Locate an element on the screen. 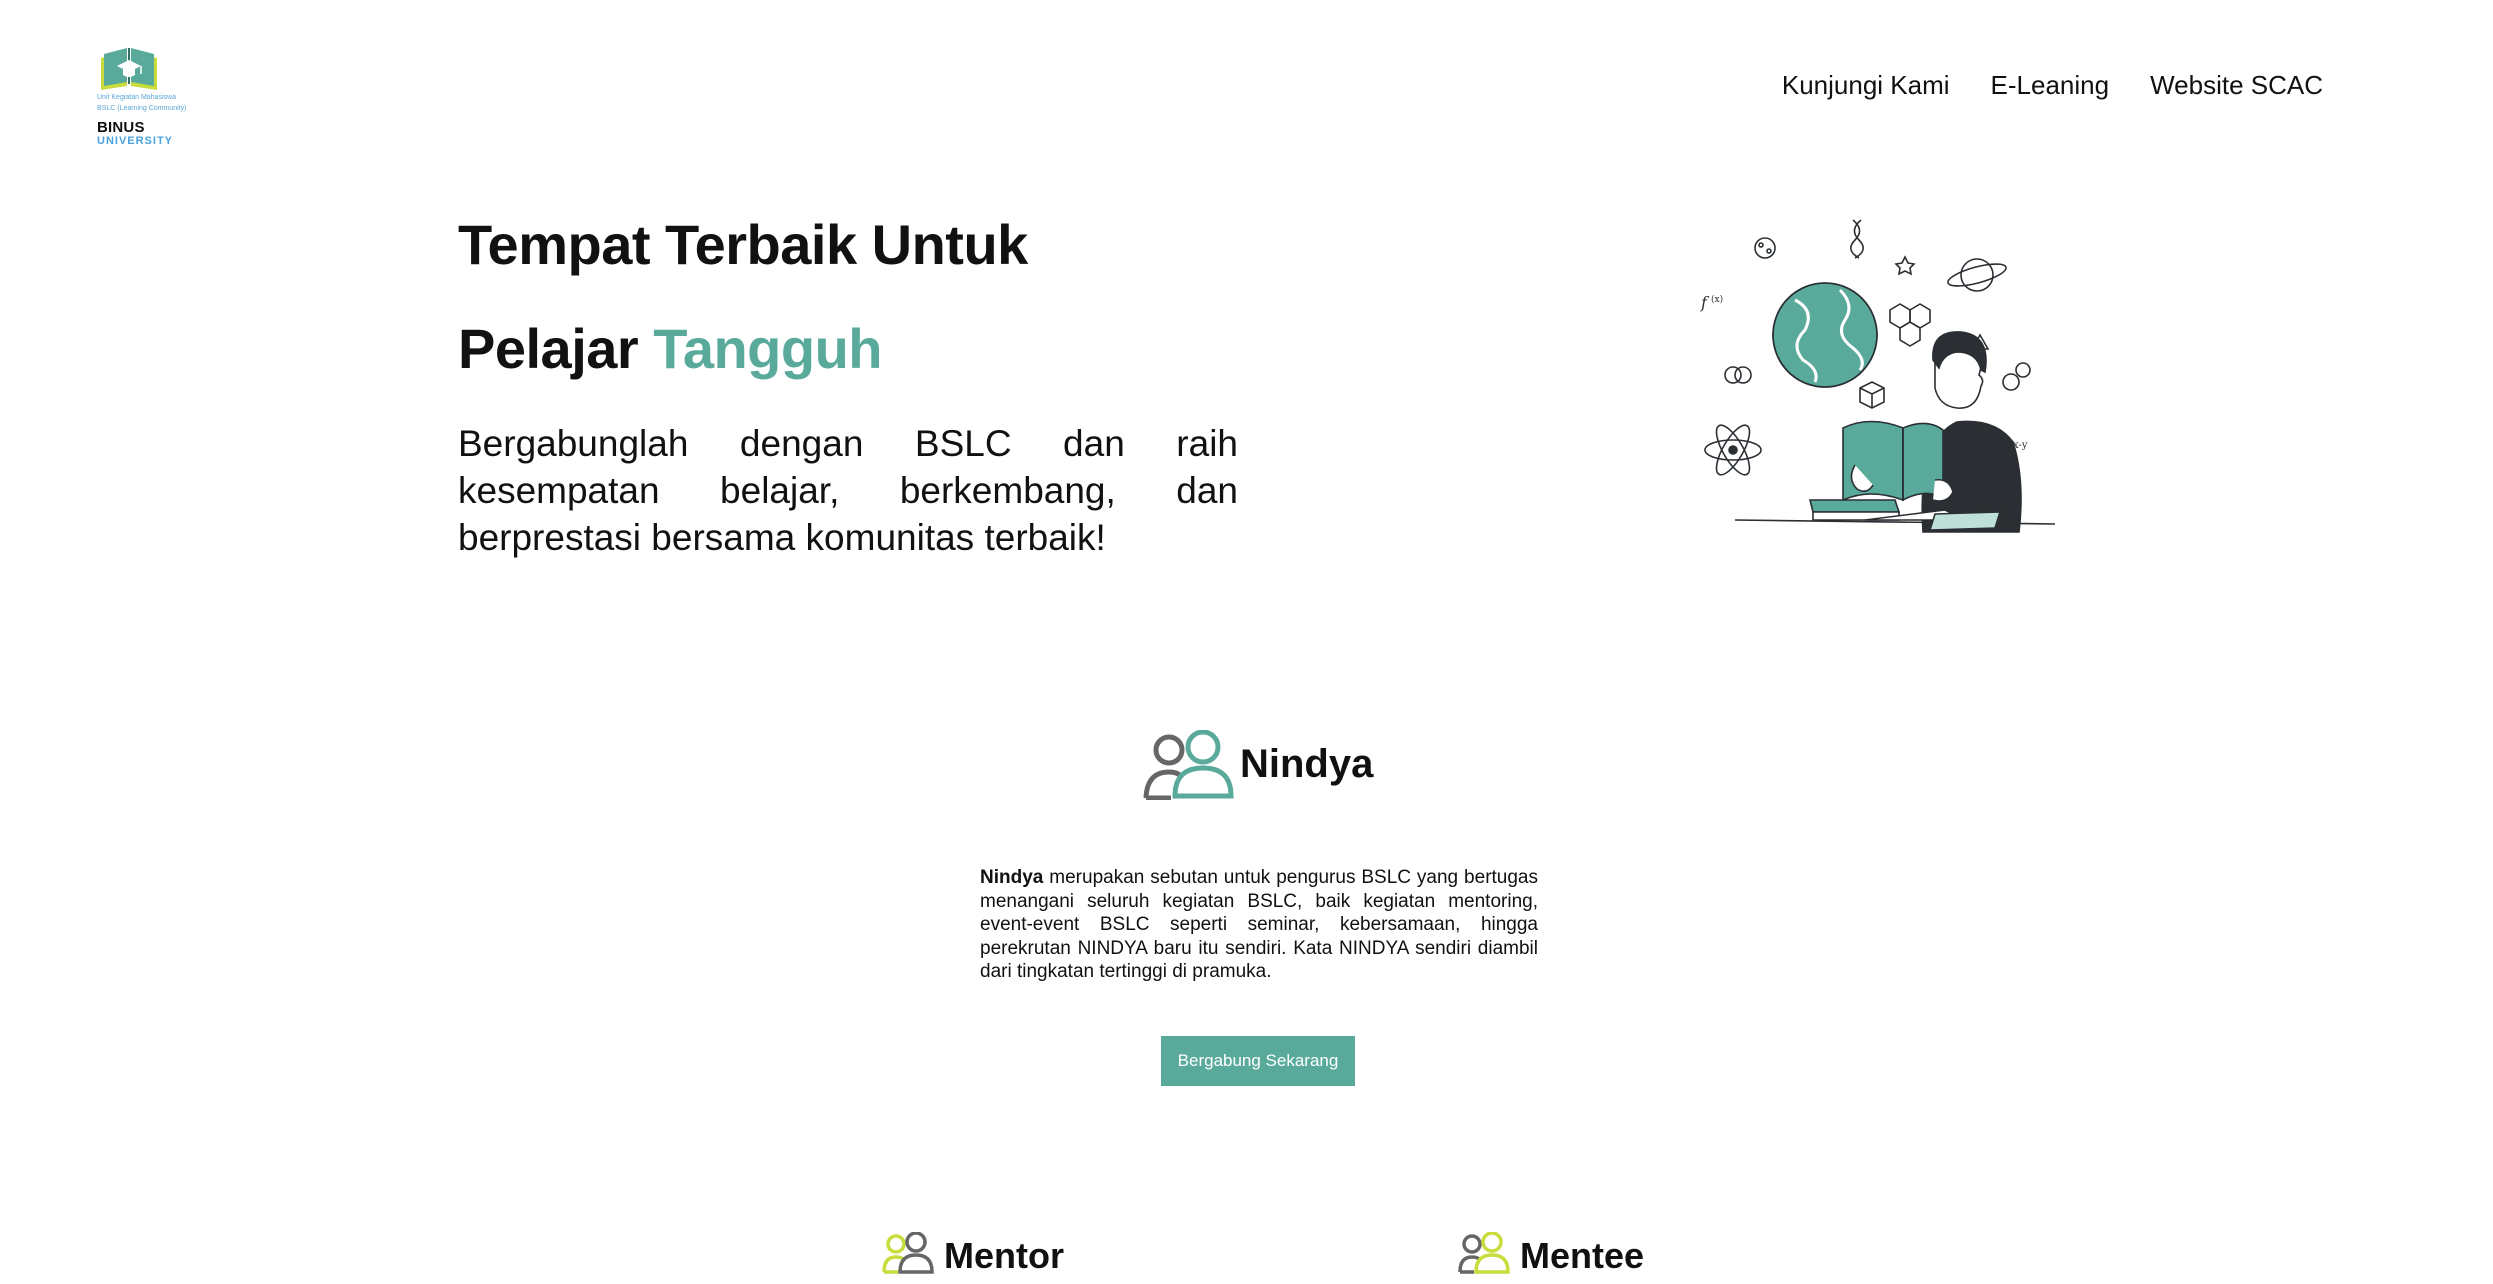 The height and width of the screenshot is (1284, 2493). open-book-graduation-cap-logo-icon is located at coordinates (129, 69).